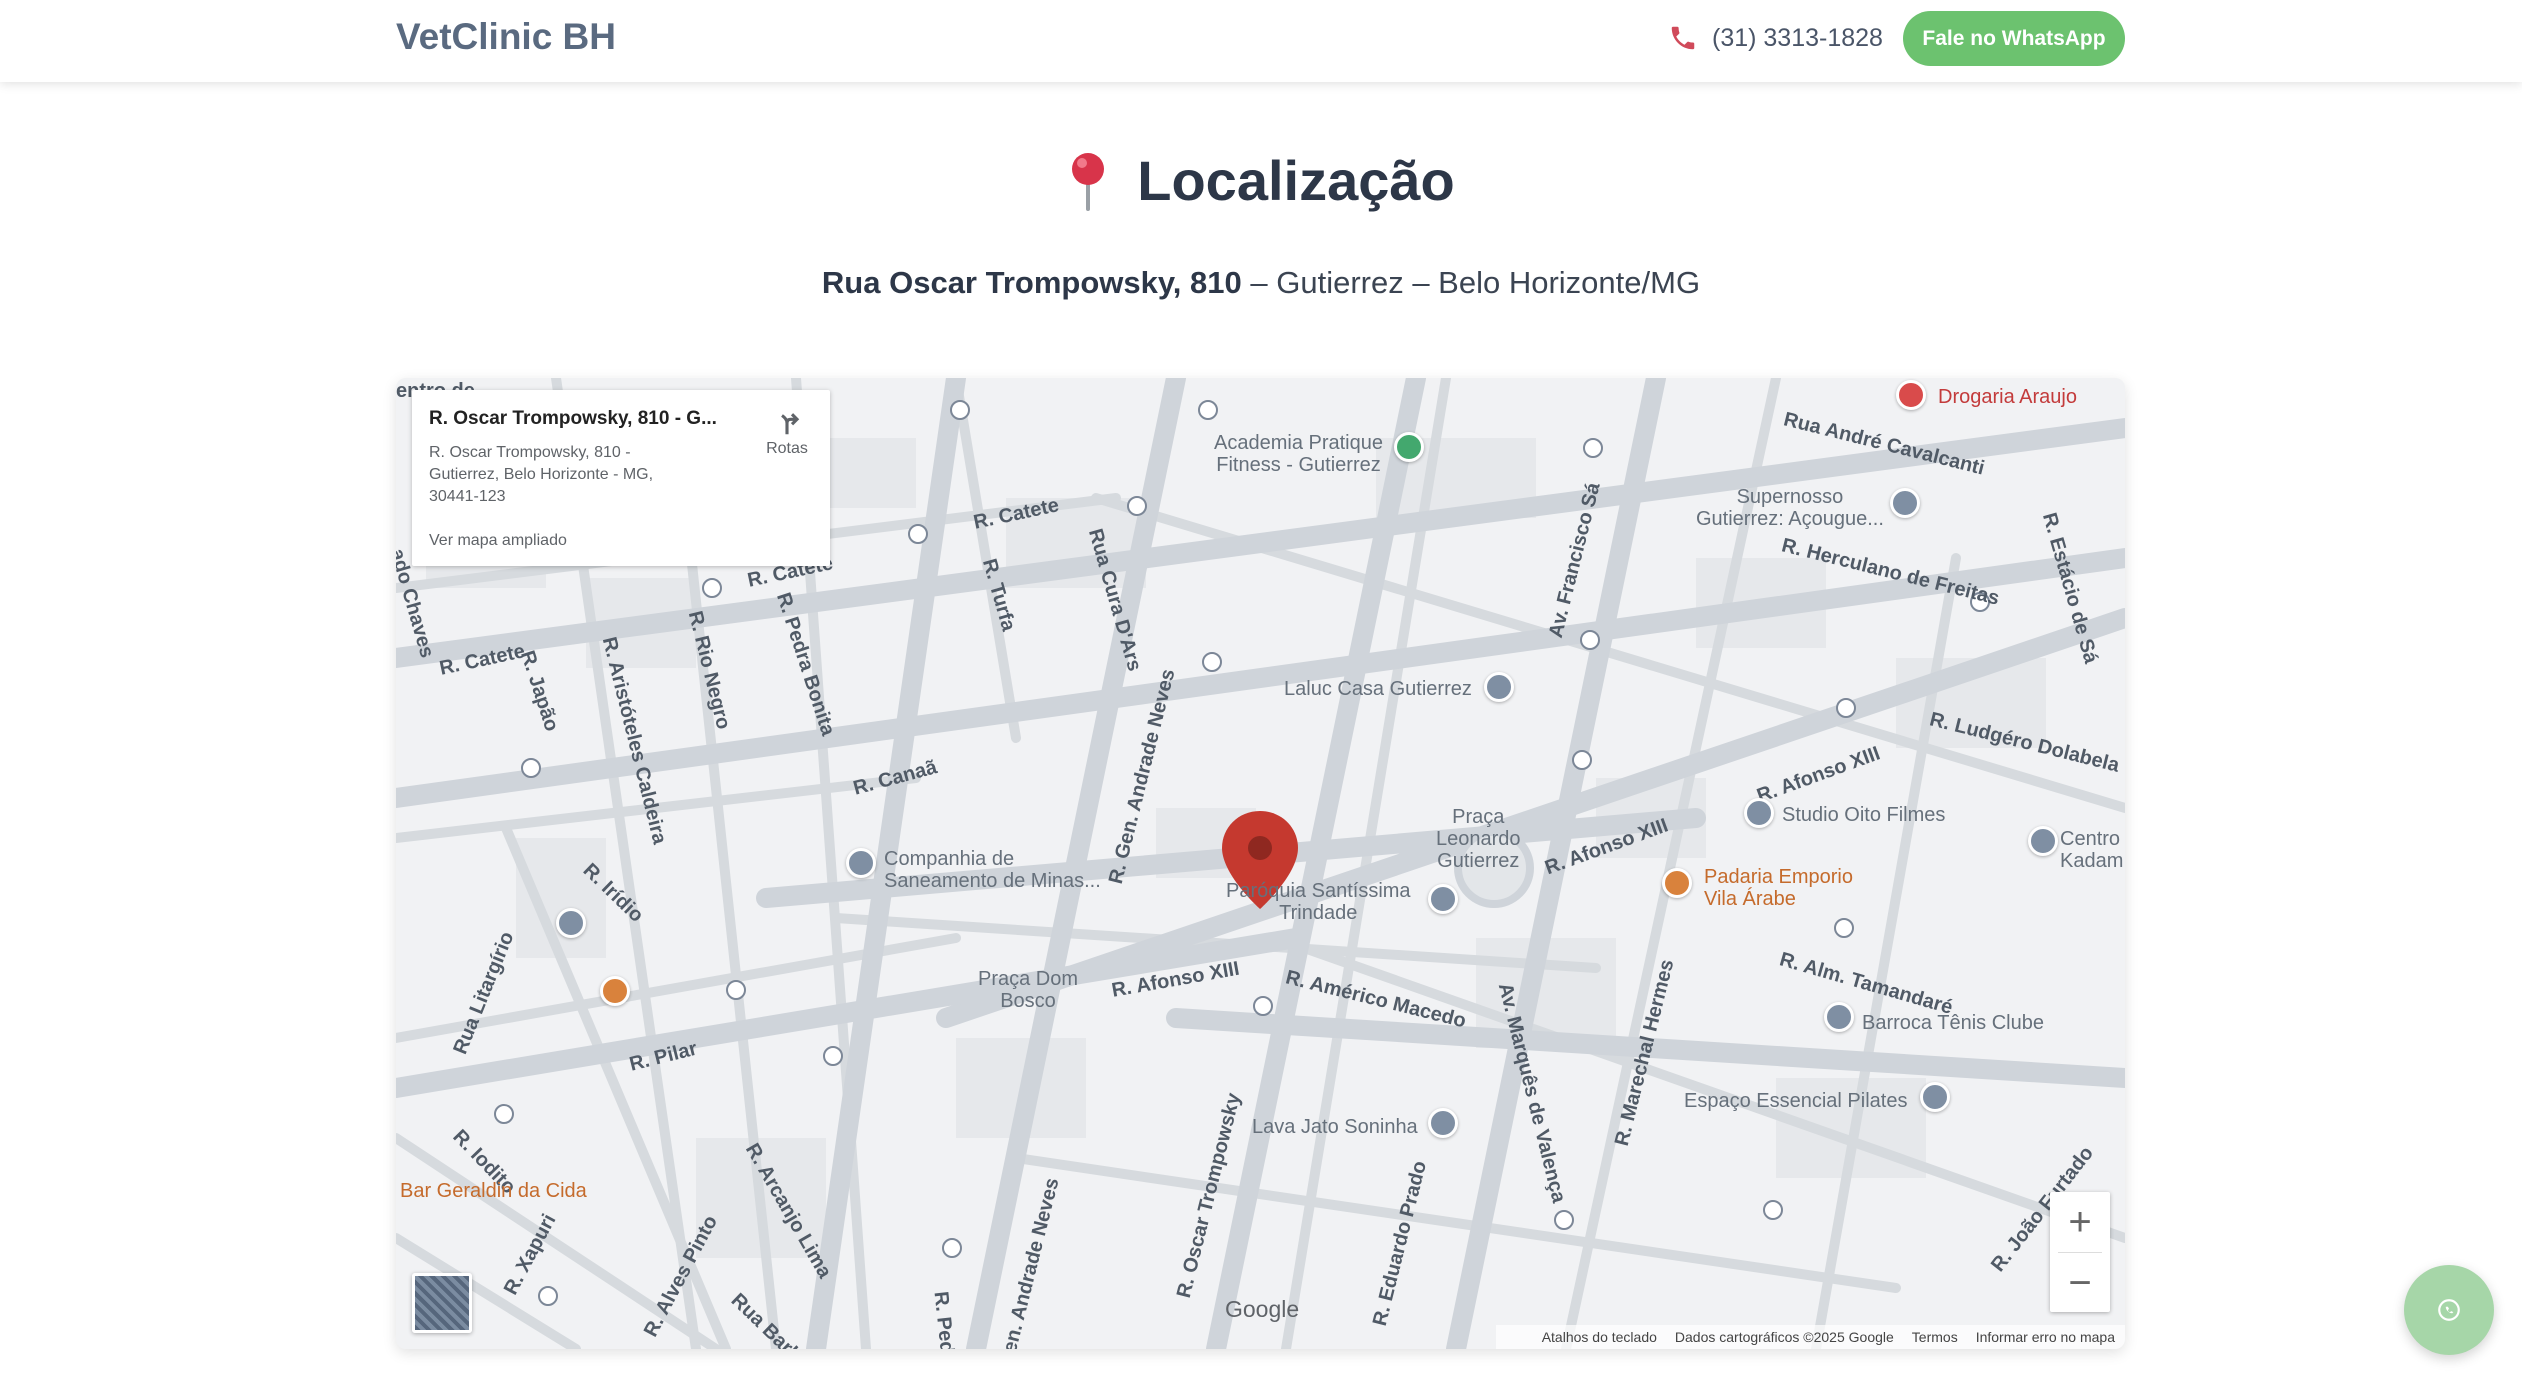 This screenshot has height=1383, width=2522. I want to click on zoom-controls: + −, so click(2080, 1252).